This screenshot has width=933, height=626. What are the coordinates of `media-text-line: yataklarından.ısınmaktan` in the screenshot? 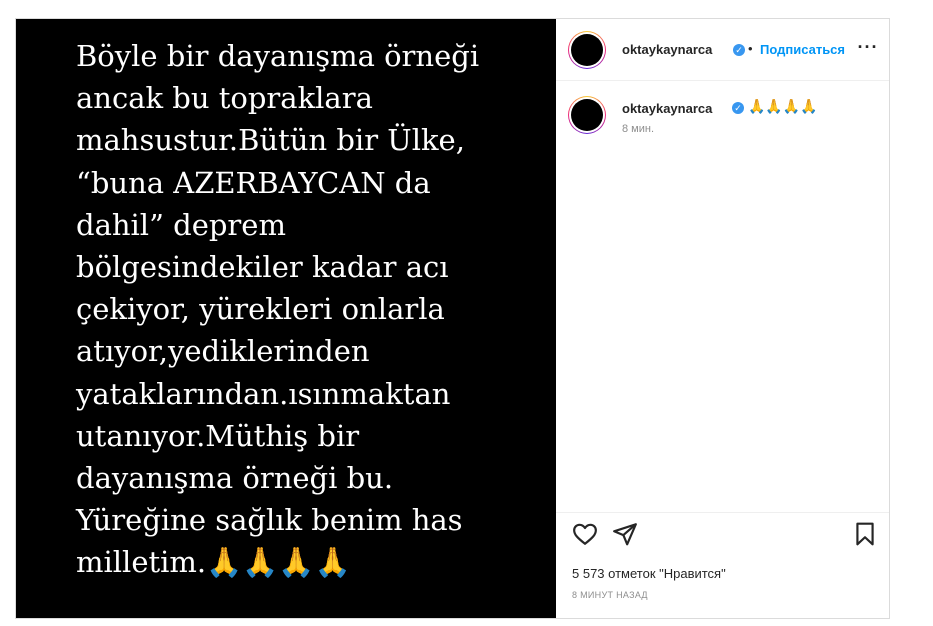 It's located at (263, 393).